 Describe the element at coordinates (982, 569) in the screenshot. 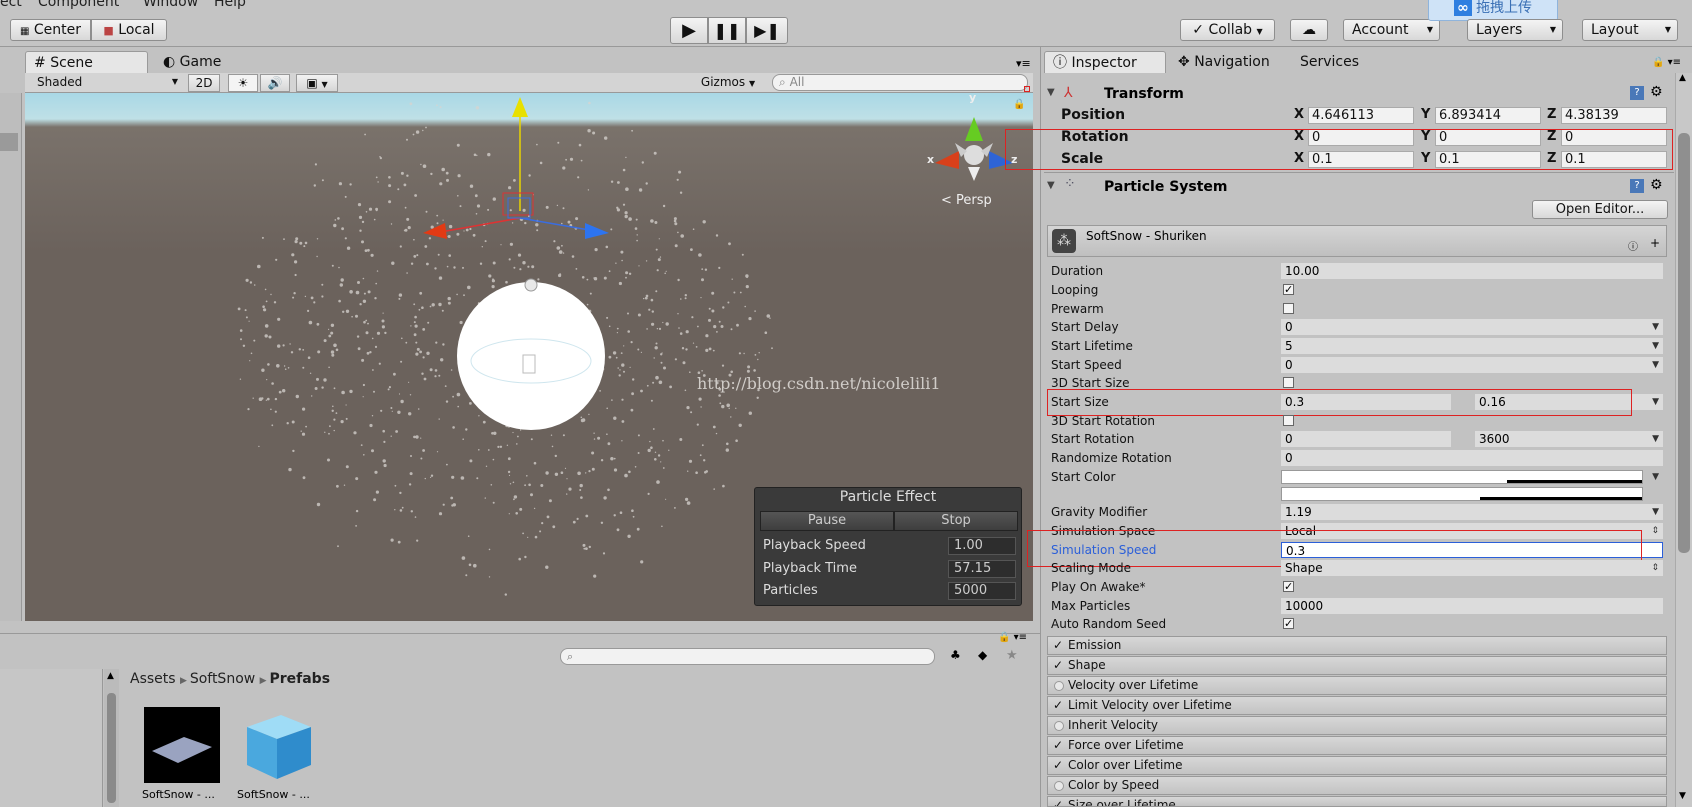

I see `playback-time-field: 57.15` at that location.